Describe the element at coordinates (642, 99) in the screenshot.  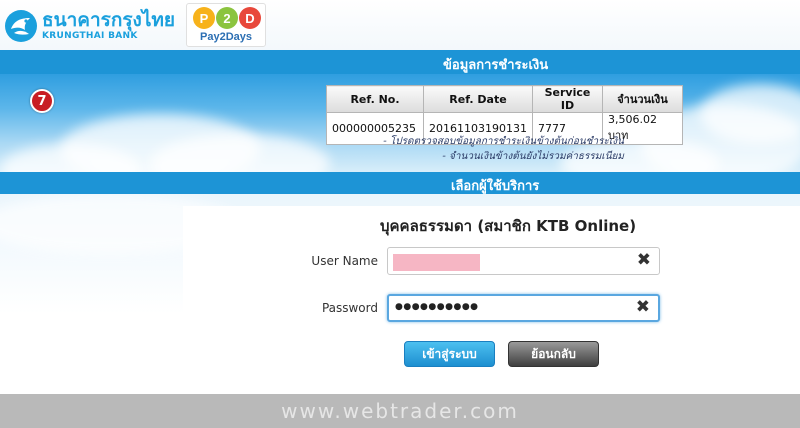
I see `col-header-amount: จำนวนเงิน` at that location.